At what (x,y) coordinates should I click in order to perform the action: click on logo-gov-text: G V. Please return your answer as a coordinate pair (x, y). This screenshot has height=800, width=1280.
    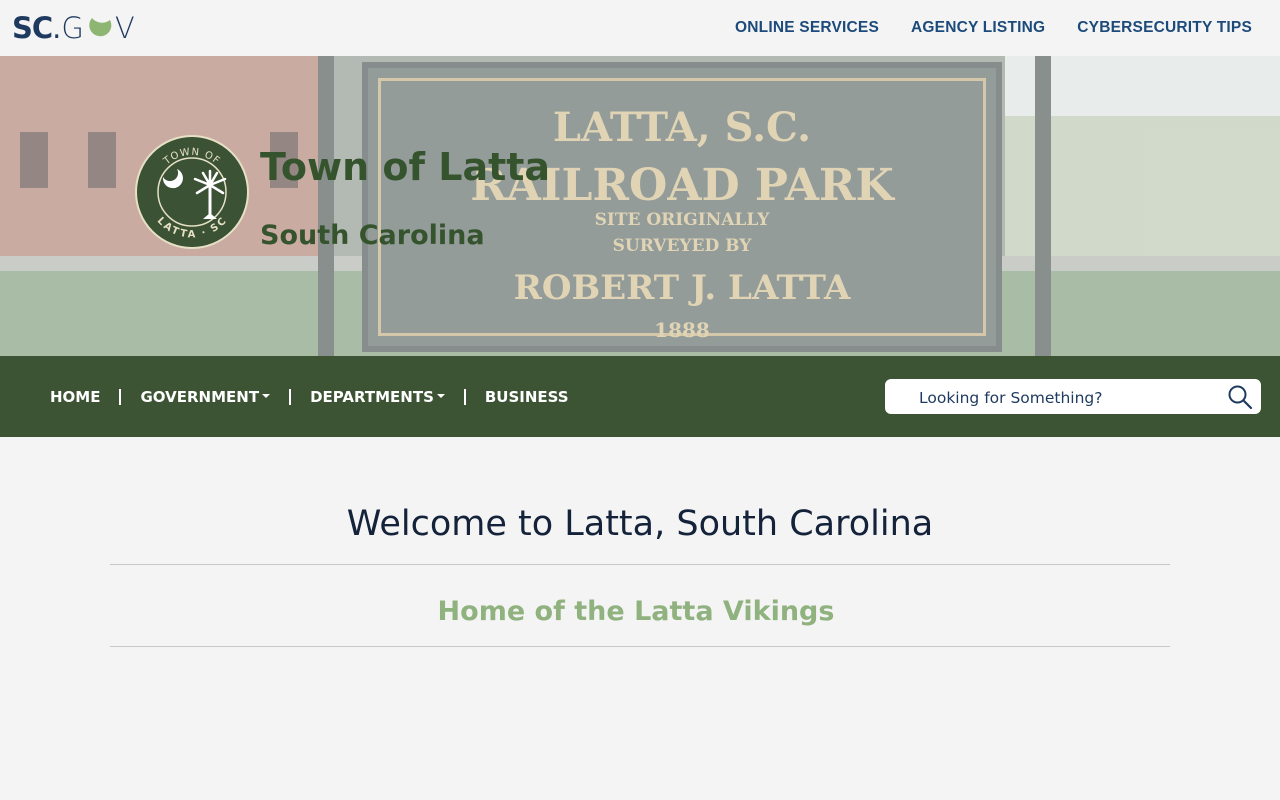
    Looking at the image, I should click on (98, 28).